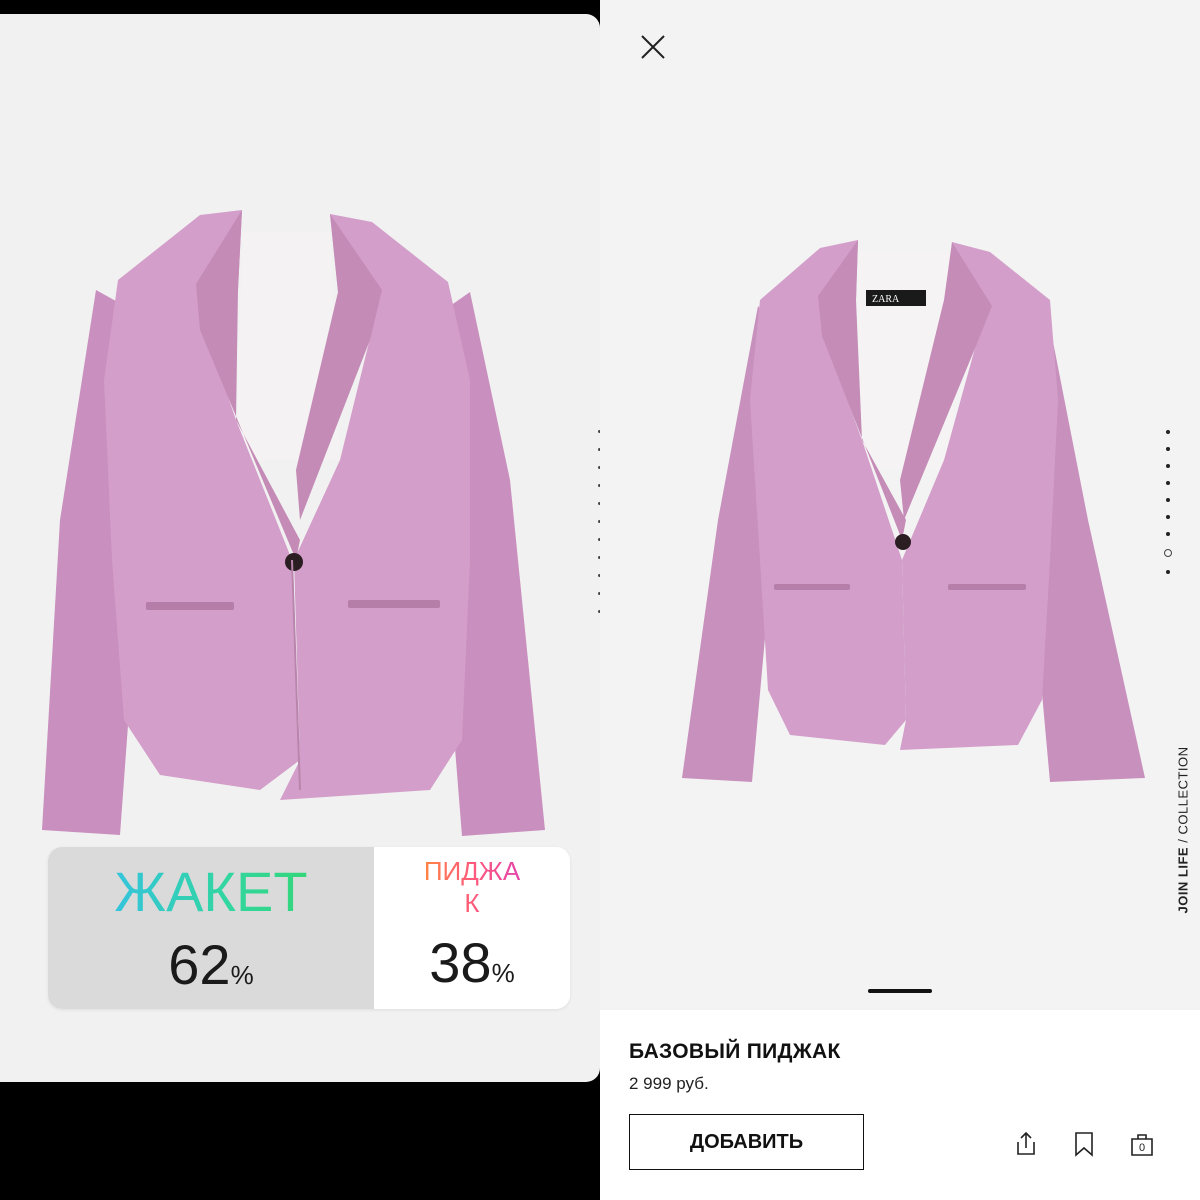  I want to click on poll-option-b-percent: 38%, so click(472, 962).